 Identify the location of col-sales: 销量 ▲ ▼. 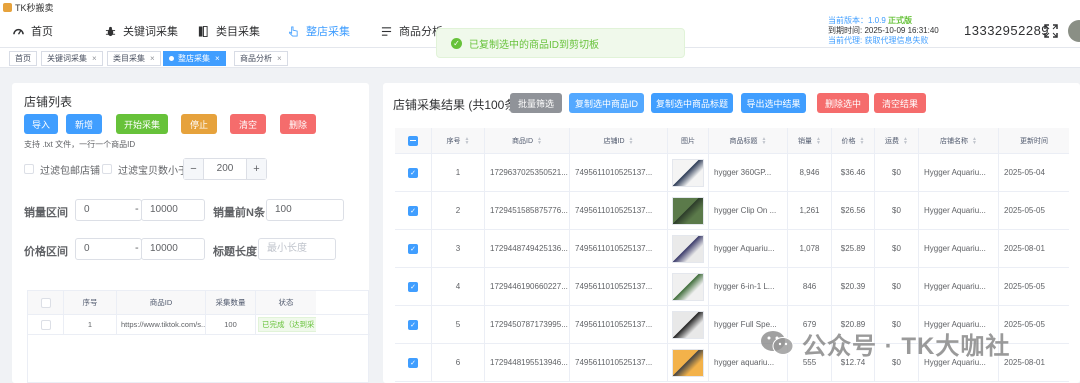
(810, 140).